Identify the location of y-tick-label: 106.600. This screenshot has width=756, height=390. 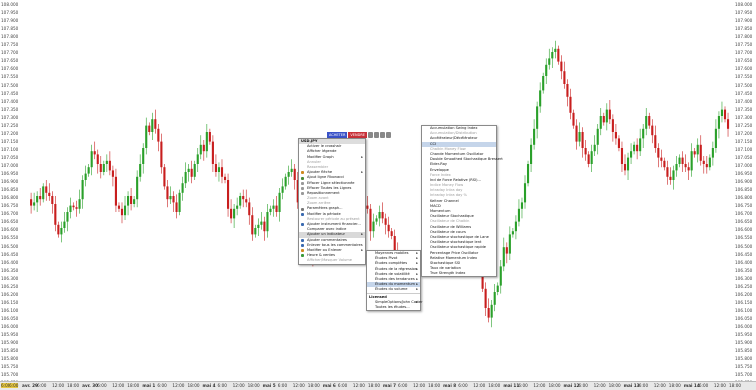
(744, 230).